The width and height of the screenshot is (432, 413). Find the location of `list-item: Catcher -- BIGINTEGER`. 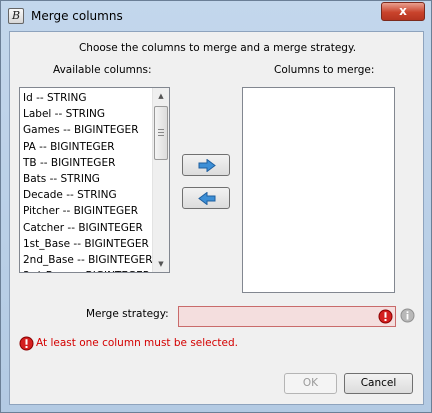

list-item: Catcher -- BIGINTEGER is located at coordinates (89, 228).